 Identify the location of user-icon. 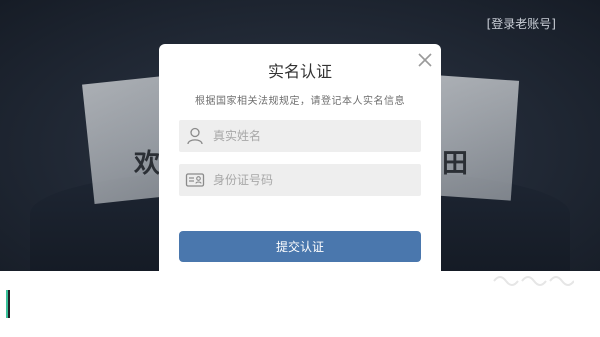
(195, 136).